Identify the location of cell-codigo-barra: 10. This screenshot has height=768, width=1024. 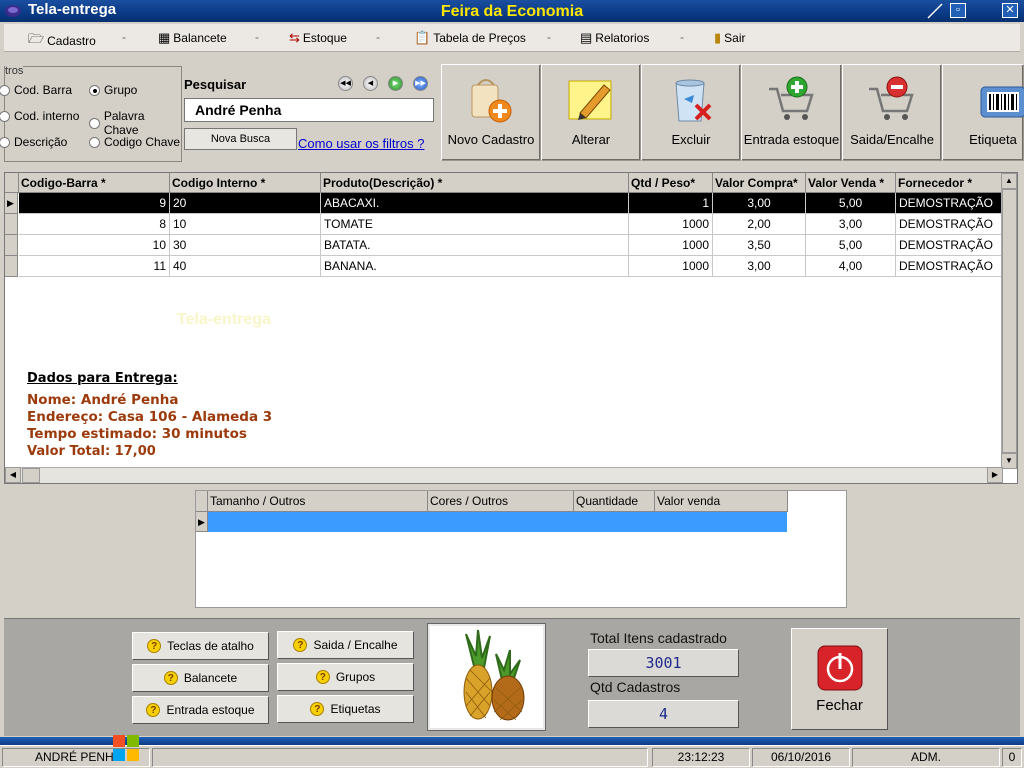
(94, 245).